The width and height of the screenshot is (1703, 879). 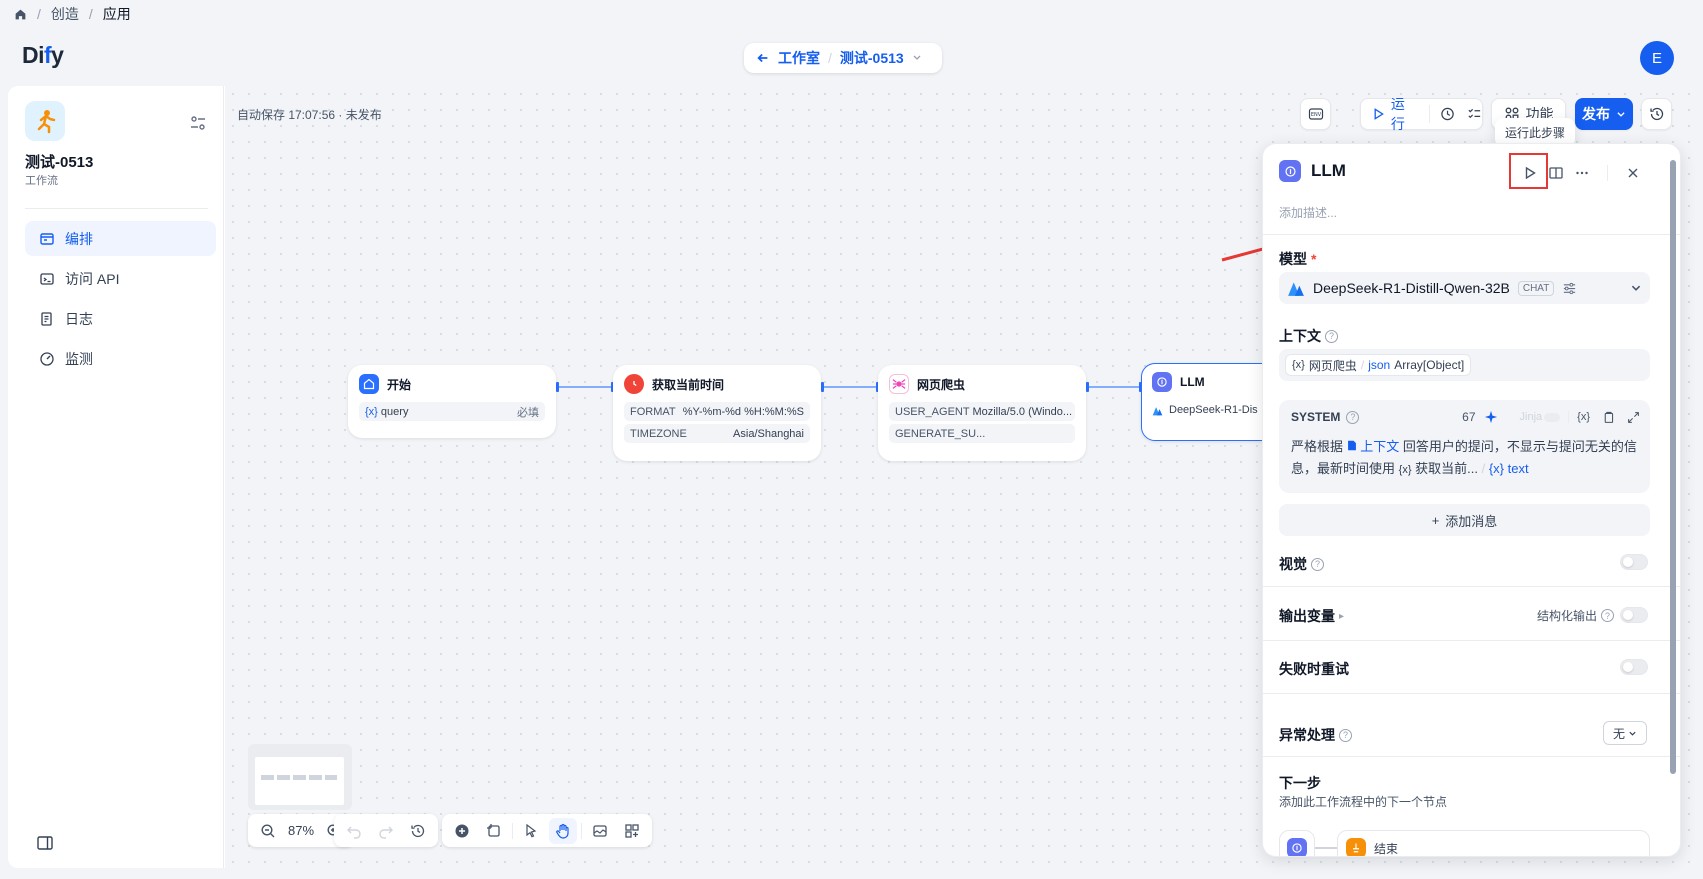 What do you see at coordinates (1379, 114) in the screenshot?
I see `play-icon` at bounding box center [1379, 114].